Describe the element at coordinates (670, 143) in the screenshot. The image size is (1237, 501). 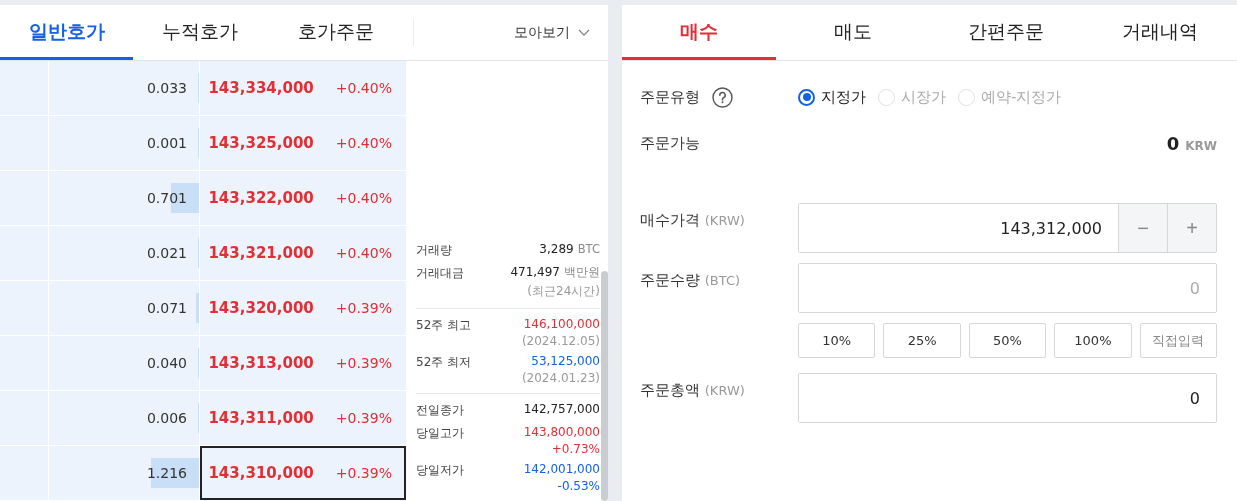
I see `field-label: 주문가능` at that location.